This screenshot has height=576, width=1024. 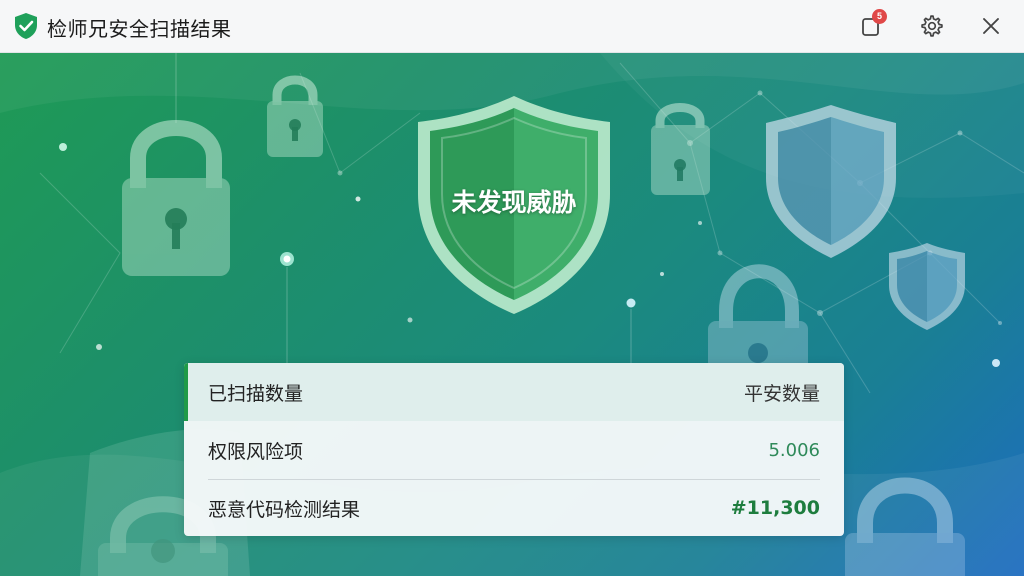 I want to click on settings-button, so click(x=932, y=26).